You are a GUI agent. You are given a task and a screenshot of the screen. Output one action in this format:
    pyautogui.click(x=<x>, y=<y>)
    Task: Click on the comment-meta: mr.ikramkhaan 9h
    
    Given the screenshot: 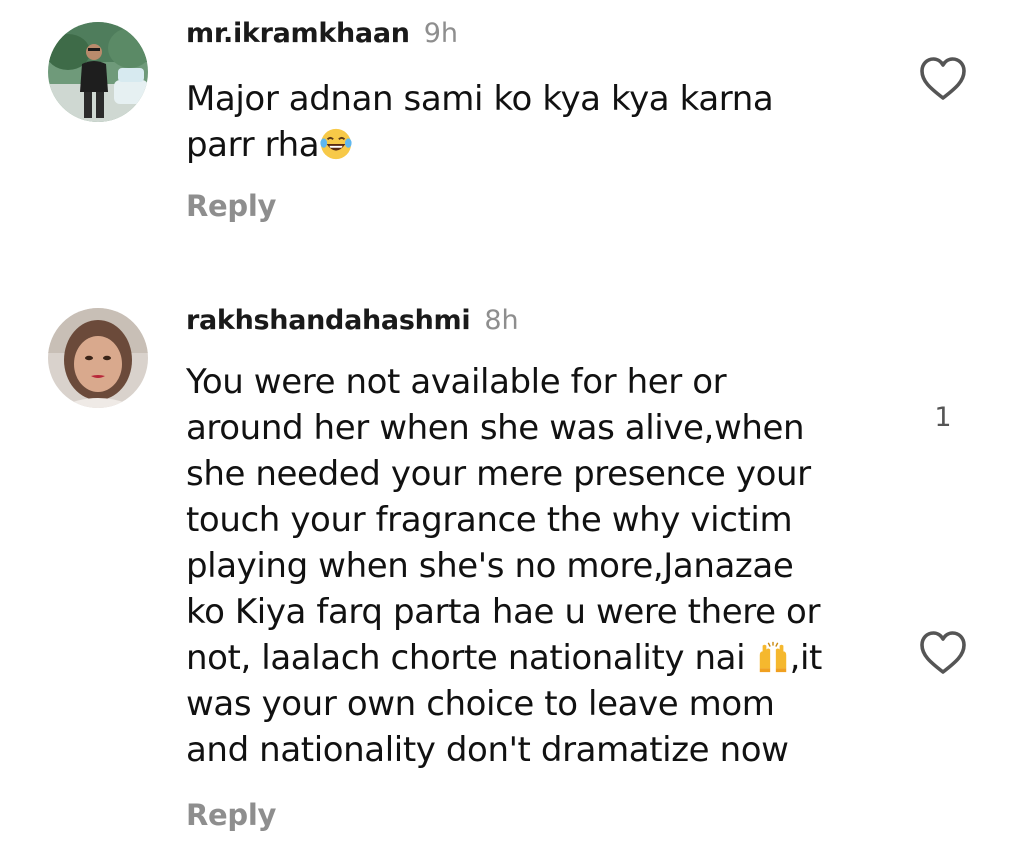 What is the action you would take?
    pyautogui.click(x=322, y=35)
    